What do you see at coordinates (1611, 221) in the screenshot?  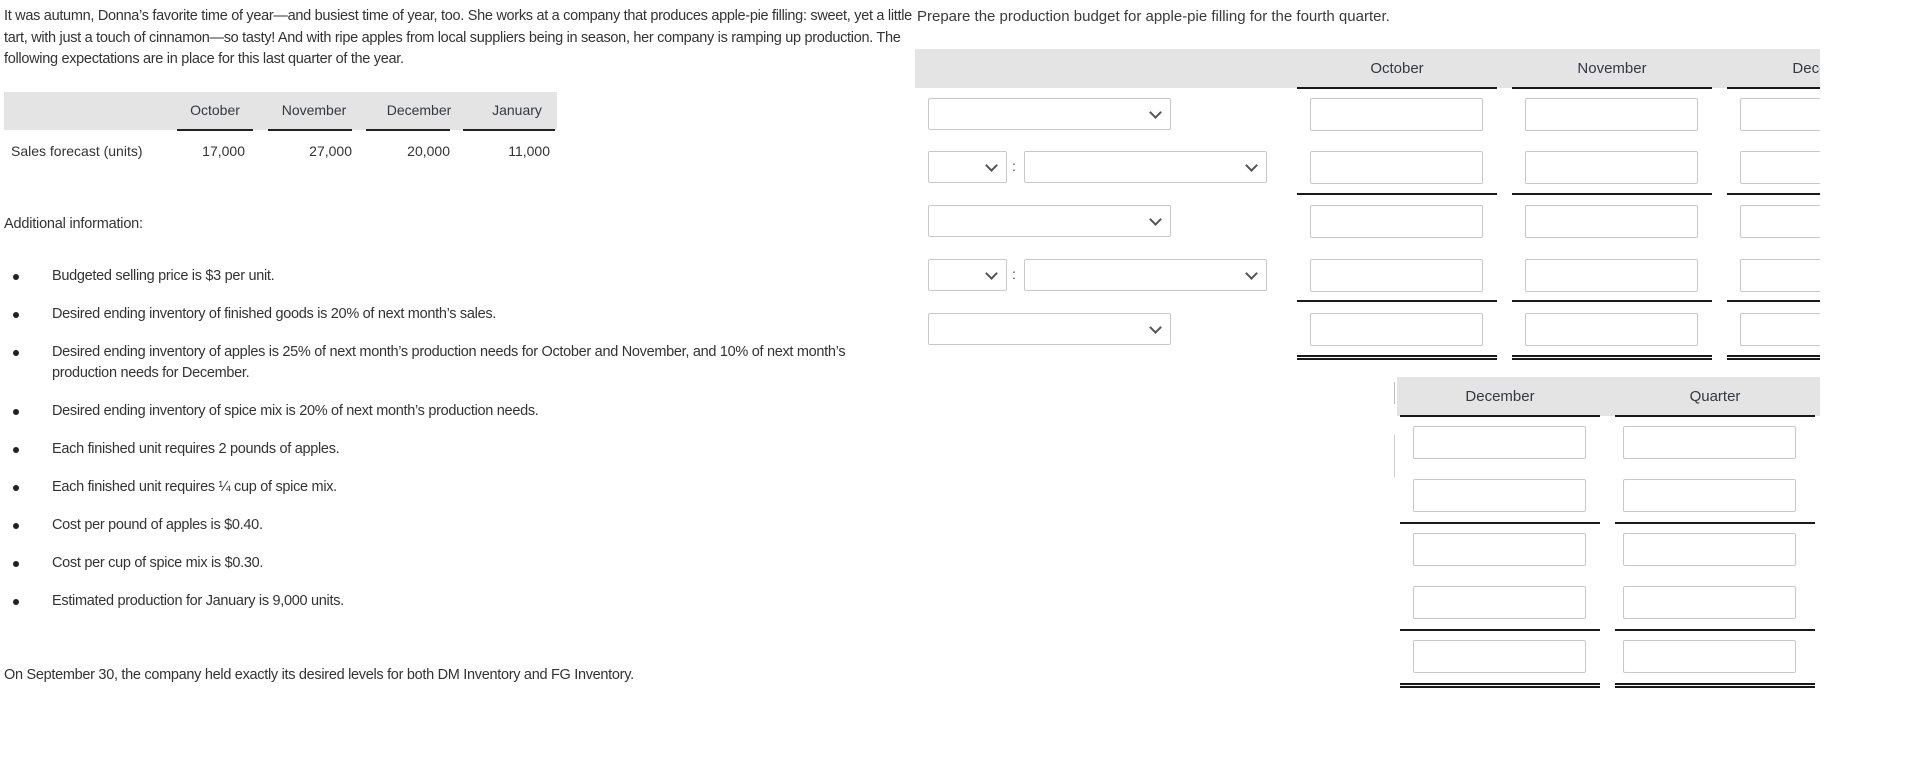 I see `row3-november-input` at bounding box center [1611, 221].